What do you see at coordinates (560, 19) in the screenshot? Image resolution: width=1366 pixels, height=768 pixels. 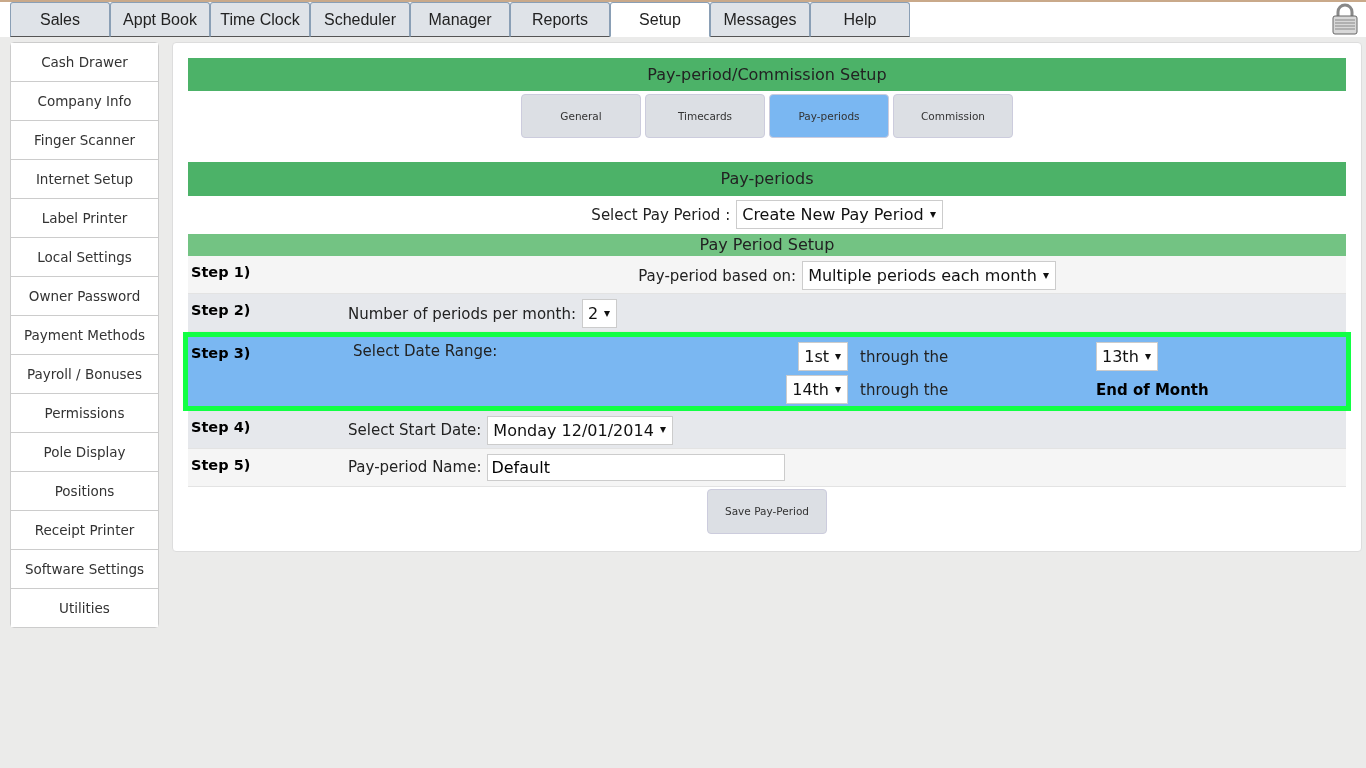 I see `nav-tab: Reports` at bounding box center [560, 19].